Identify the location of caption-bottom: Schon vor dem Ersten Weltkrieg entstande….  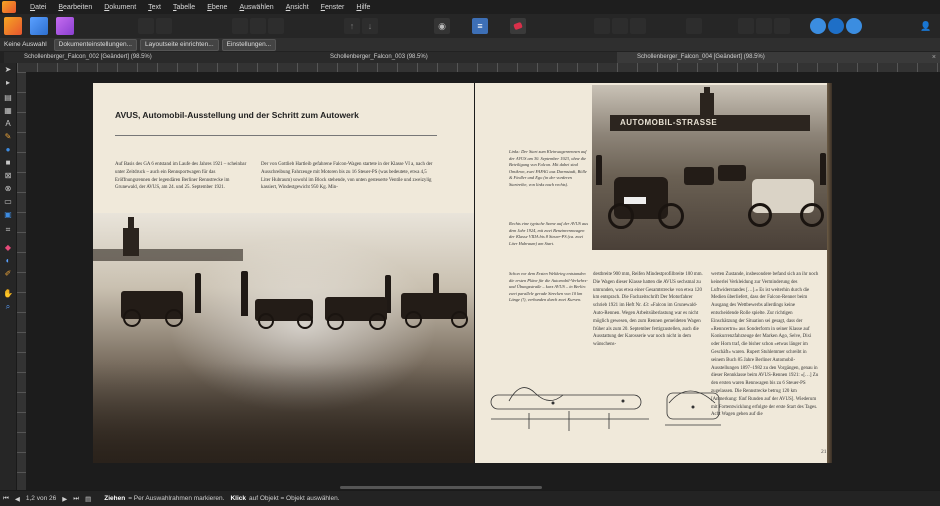
(549, 287).